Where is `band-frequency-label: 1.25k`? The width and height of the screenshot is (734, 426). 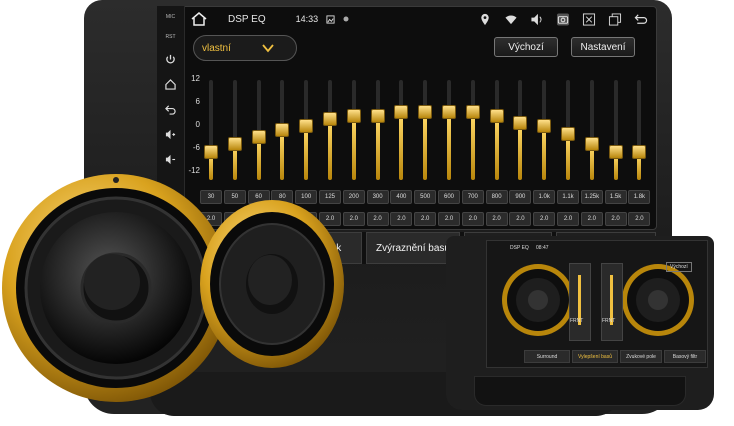
band-frequency-label: 1.25k is located at coordinates (591, 197).